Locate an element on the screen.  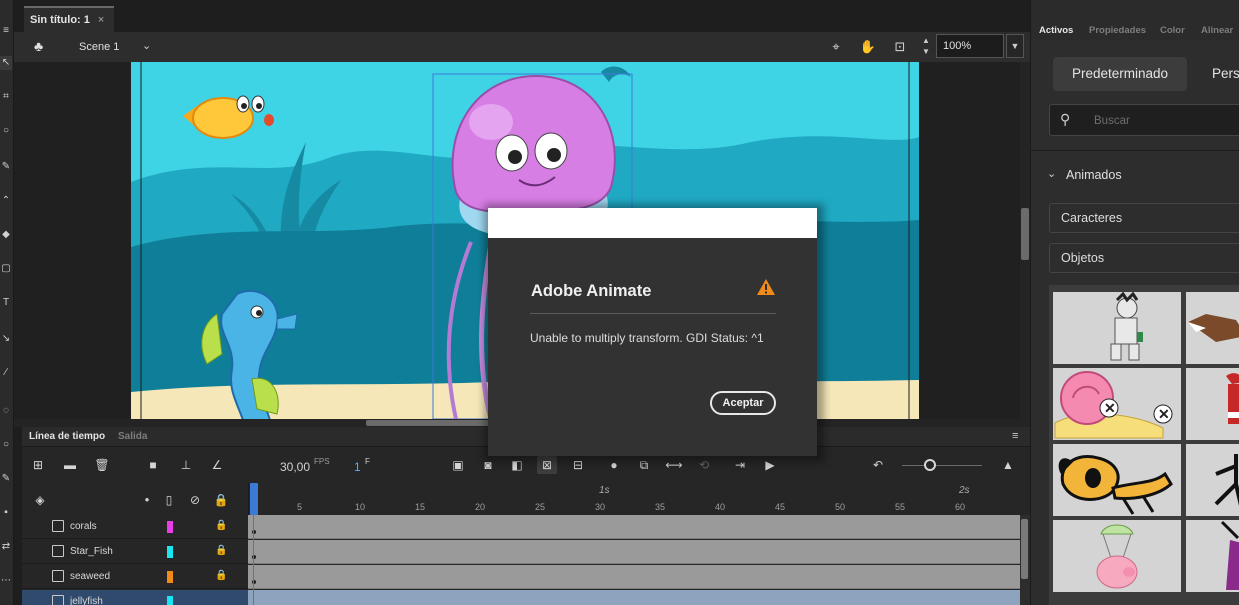
lasso-tool-icon: ○ is located at coordinates (6, 131).